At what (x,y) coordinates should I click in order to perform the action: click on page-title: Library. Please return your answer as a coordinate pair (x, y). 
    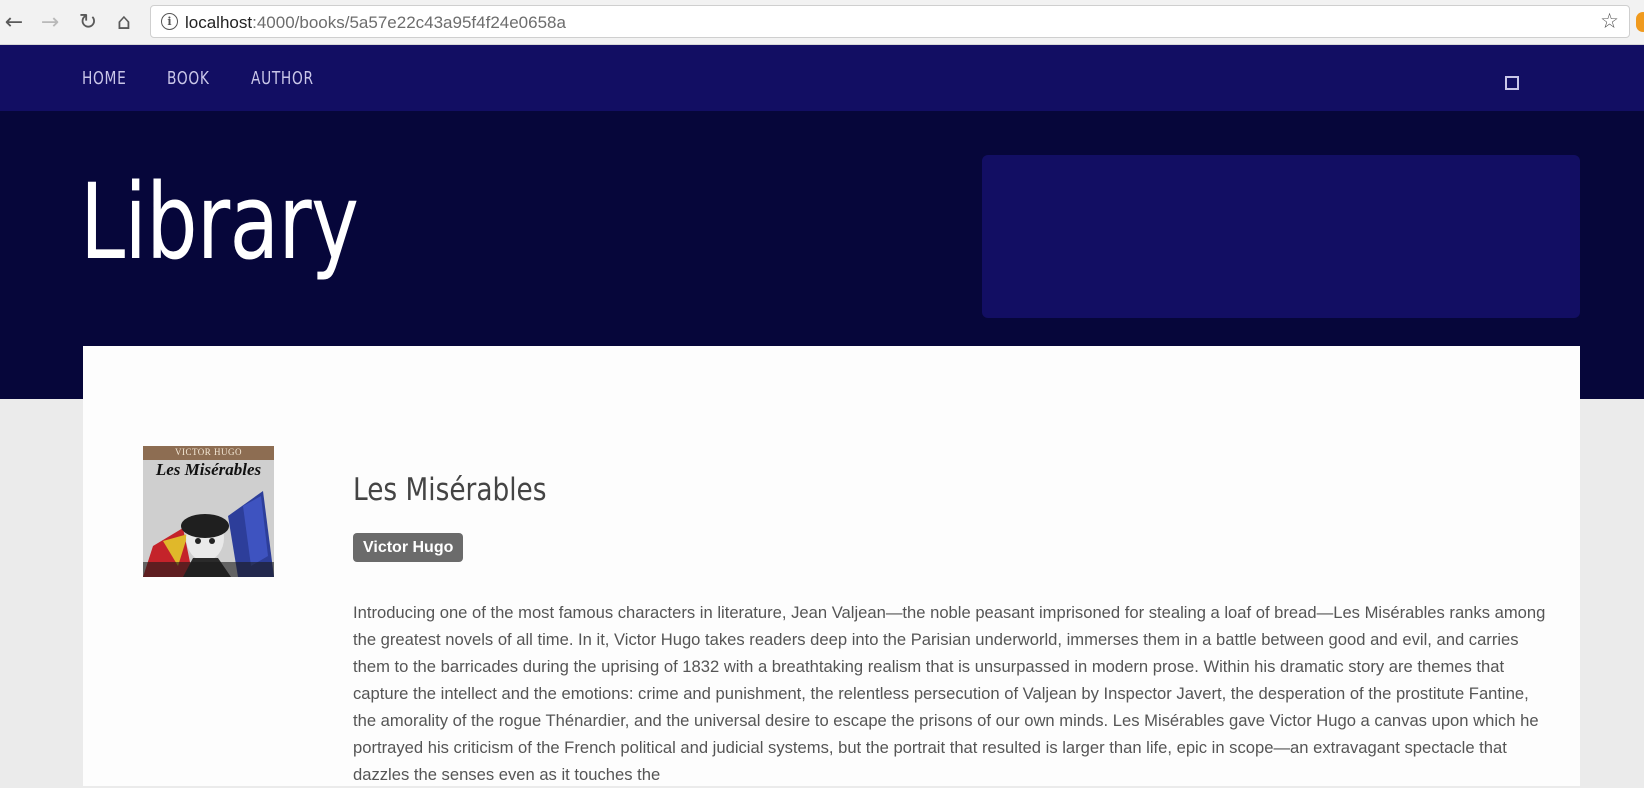
    Looking at the image, I should click on (219, 222).